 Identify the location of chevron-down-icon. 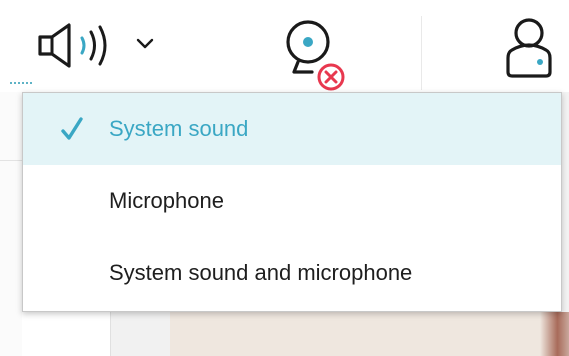
(145, 43).